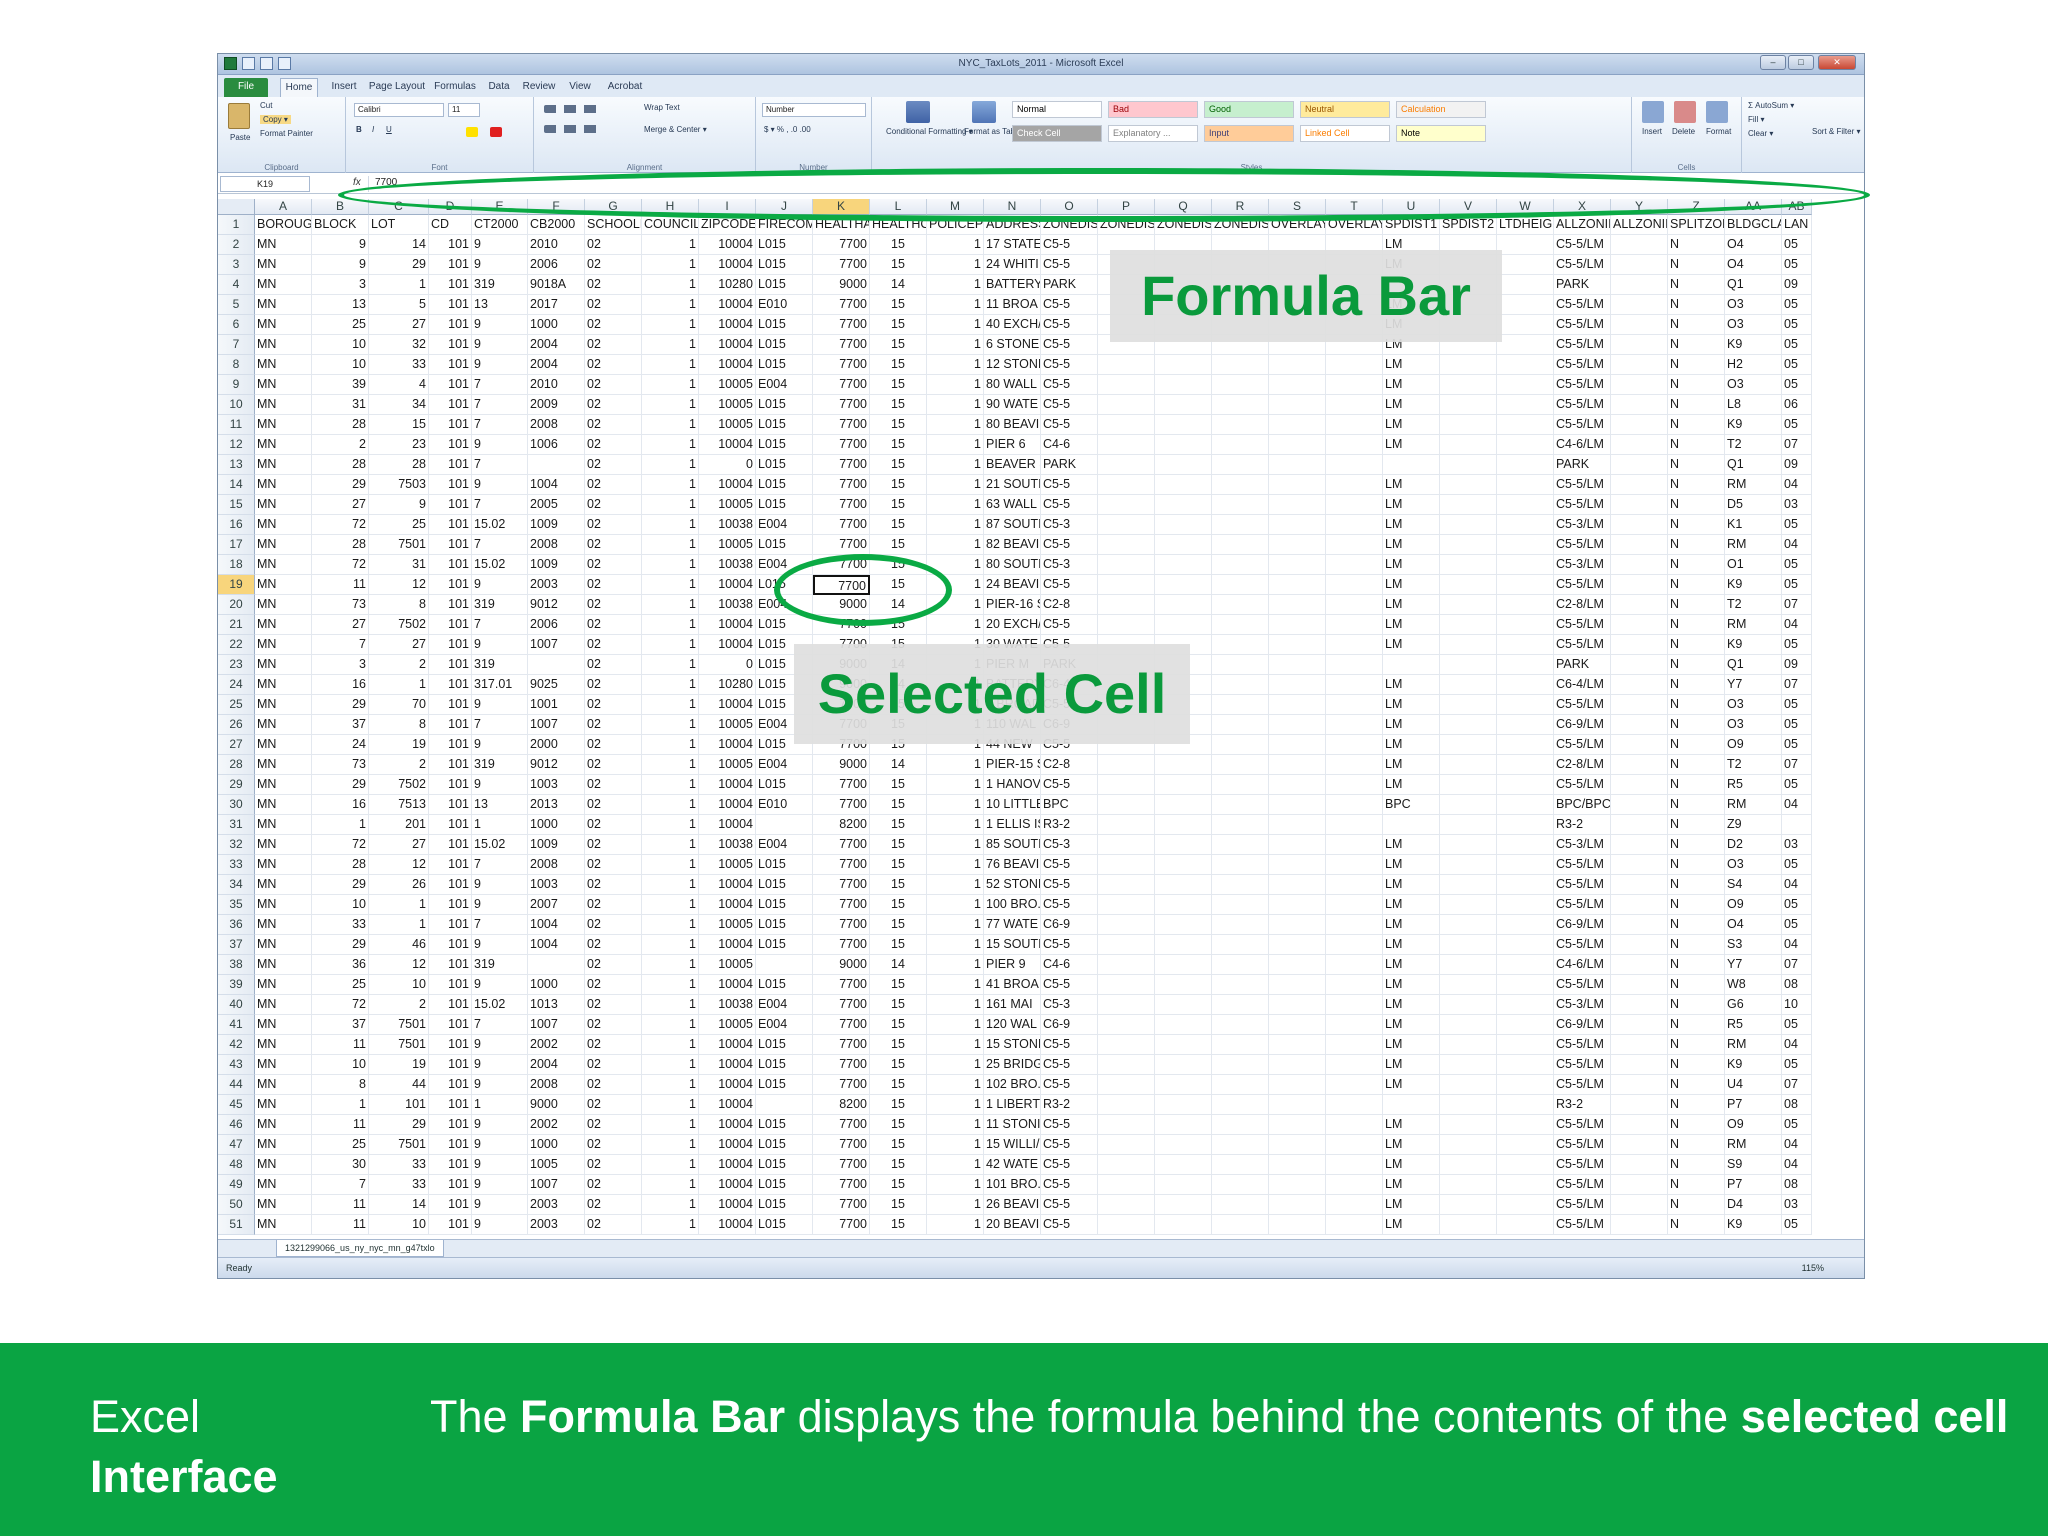  What do you see at coordinates (1249, 109) in the screenshot?
I see `cell-style-good: Good` at bounding box center [1249, 109].